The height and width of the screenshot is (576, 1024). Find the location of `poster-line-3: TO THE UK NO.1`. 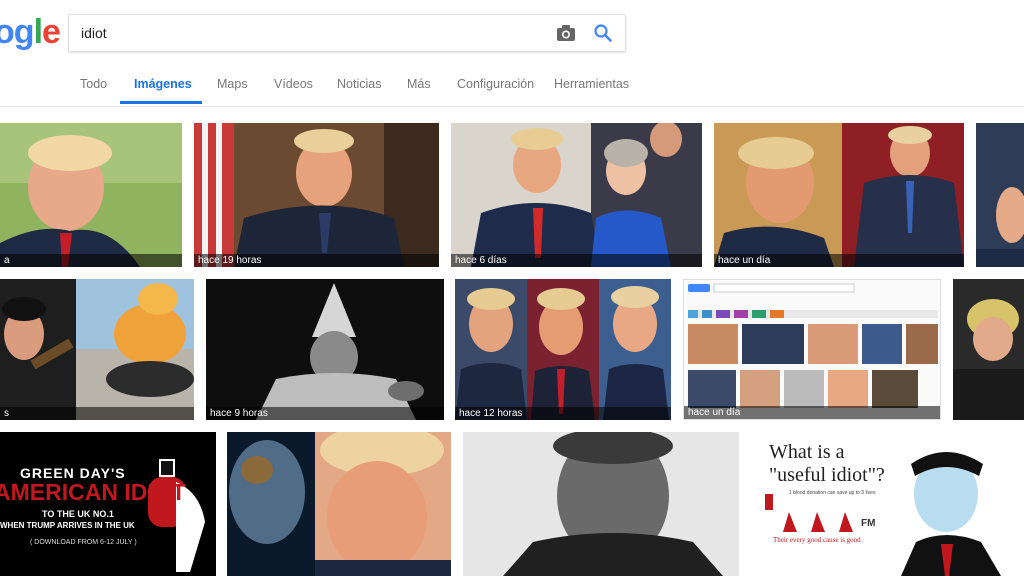

poster-line-3: TO THE UK NO.1 is located at coordinates (78, 514).